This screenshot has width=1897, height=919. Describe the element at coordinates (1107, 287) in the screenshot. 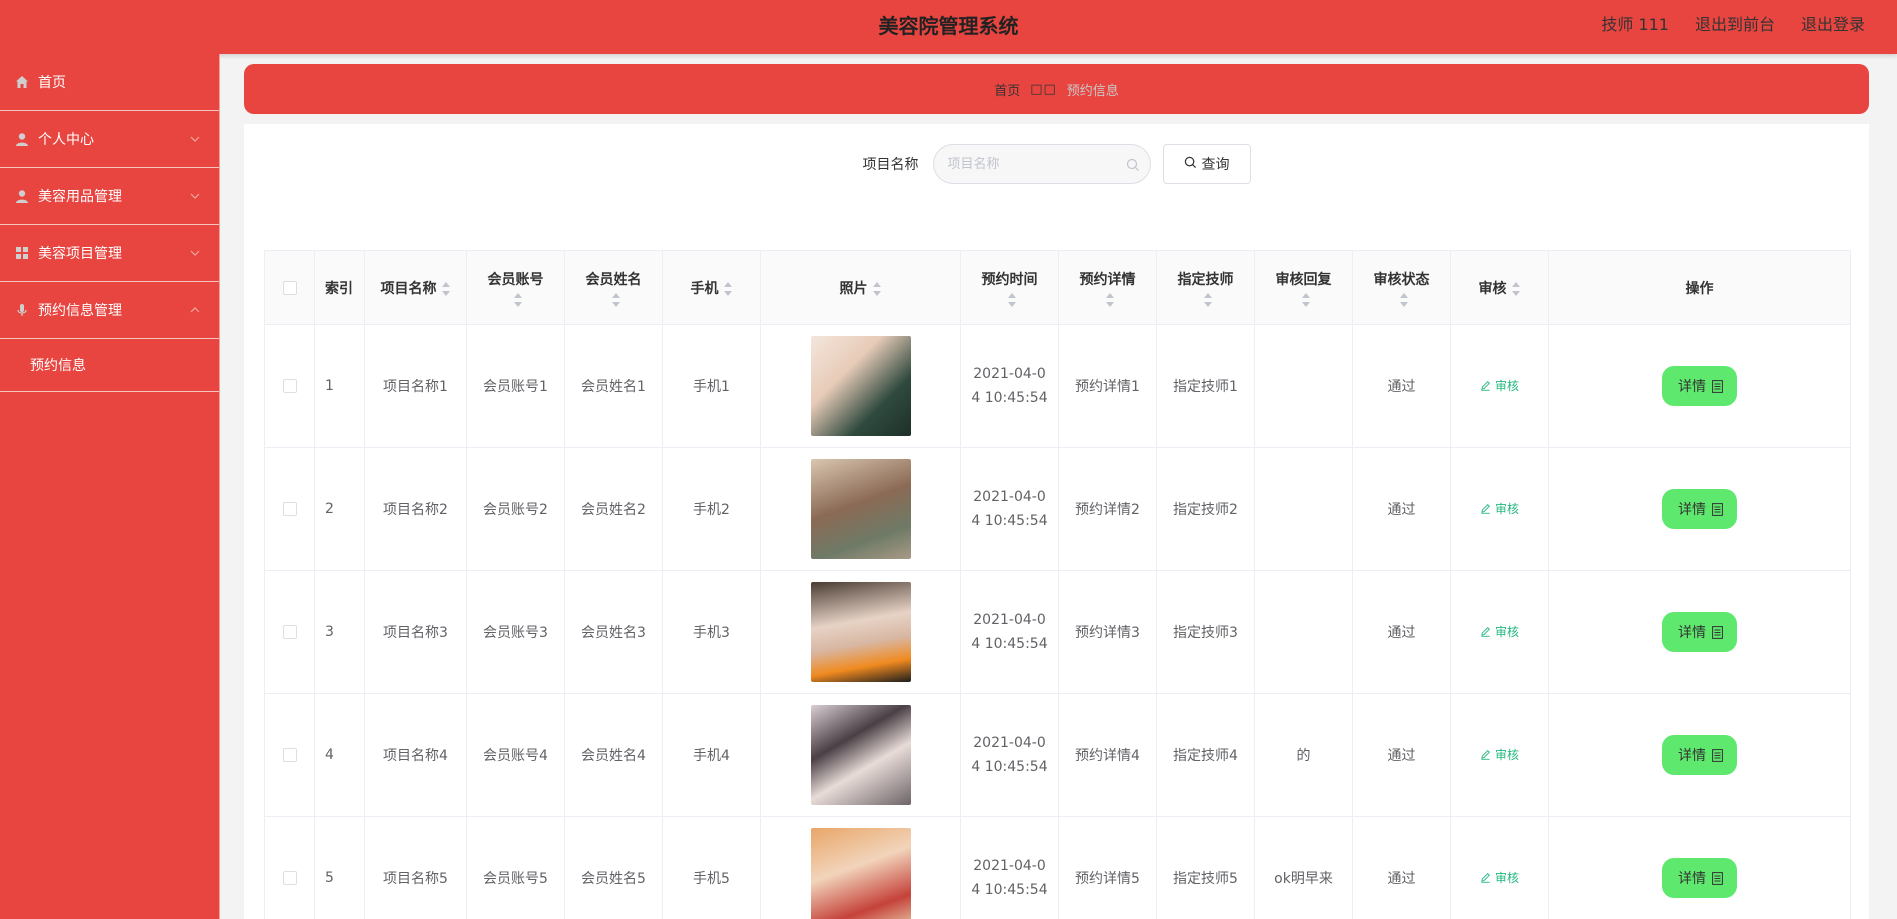

I see `header-detail: 预约详情` at that location.